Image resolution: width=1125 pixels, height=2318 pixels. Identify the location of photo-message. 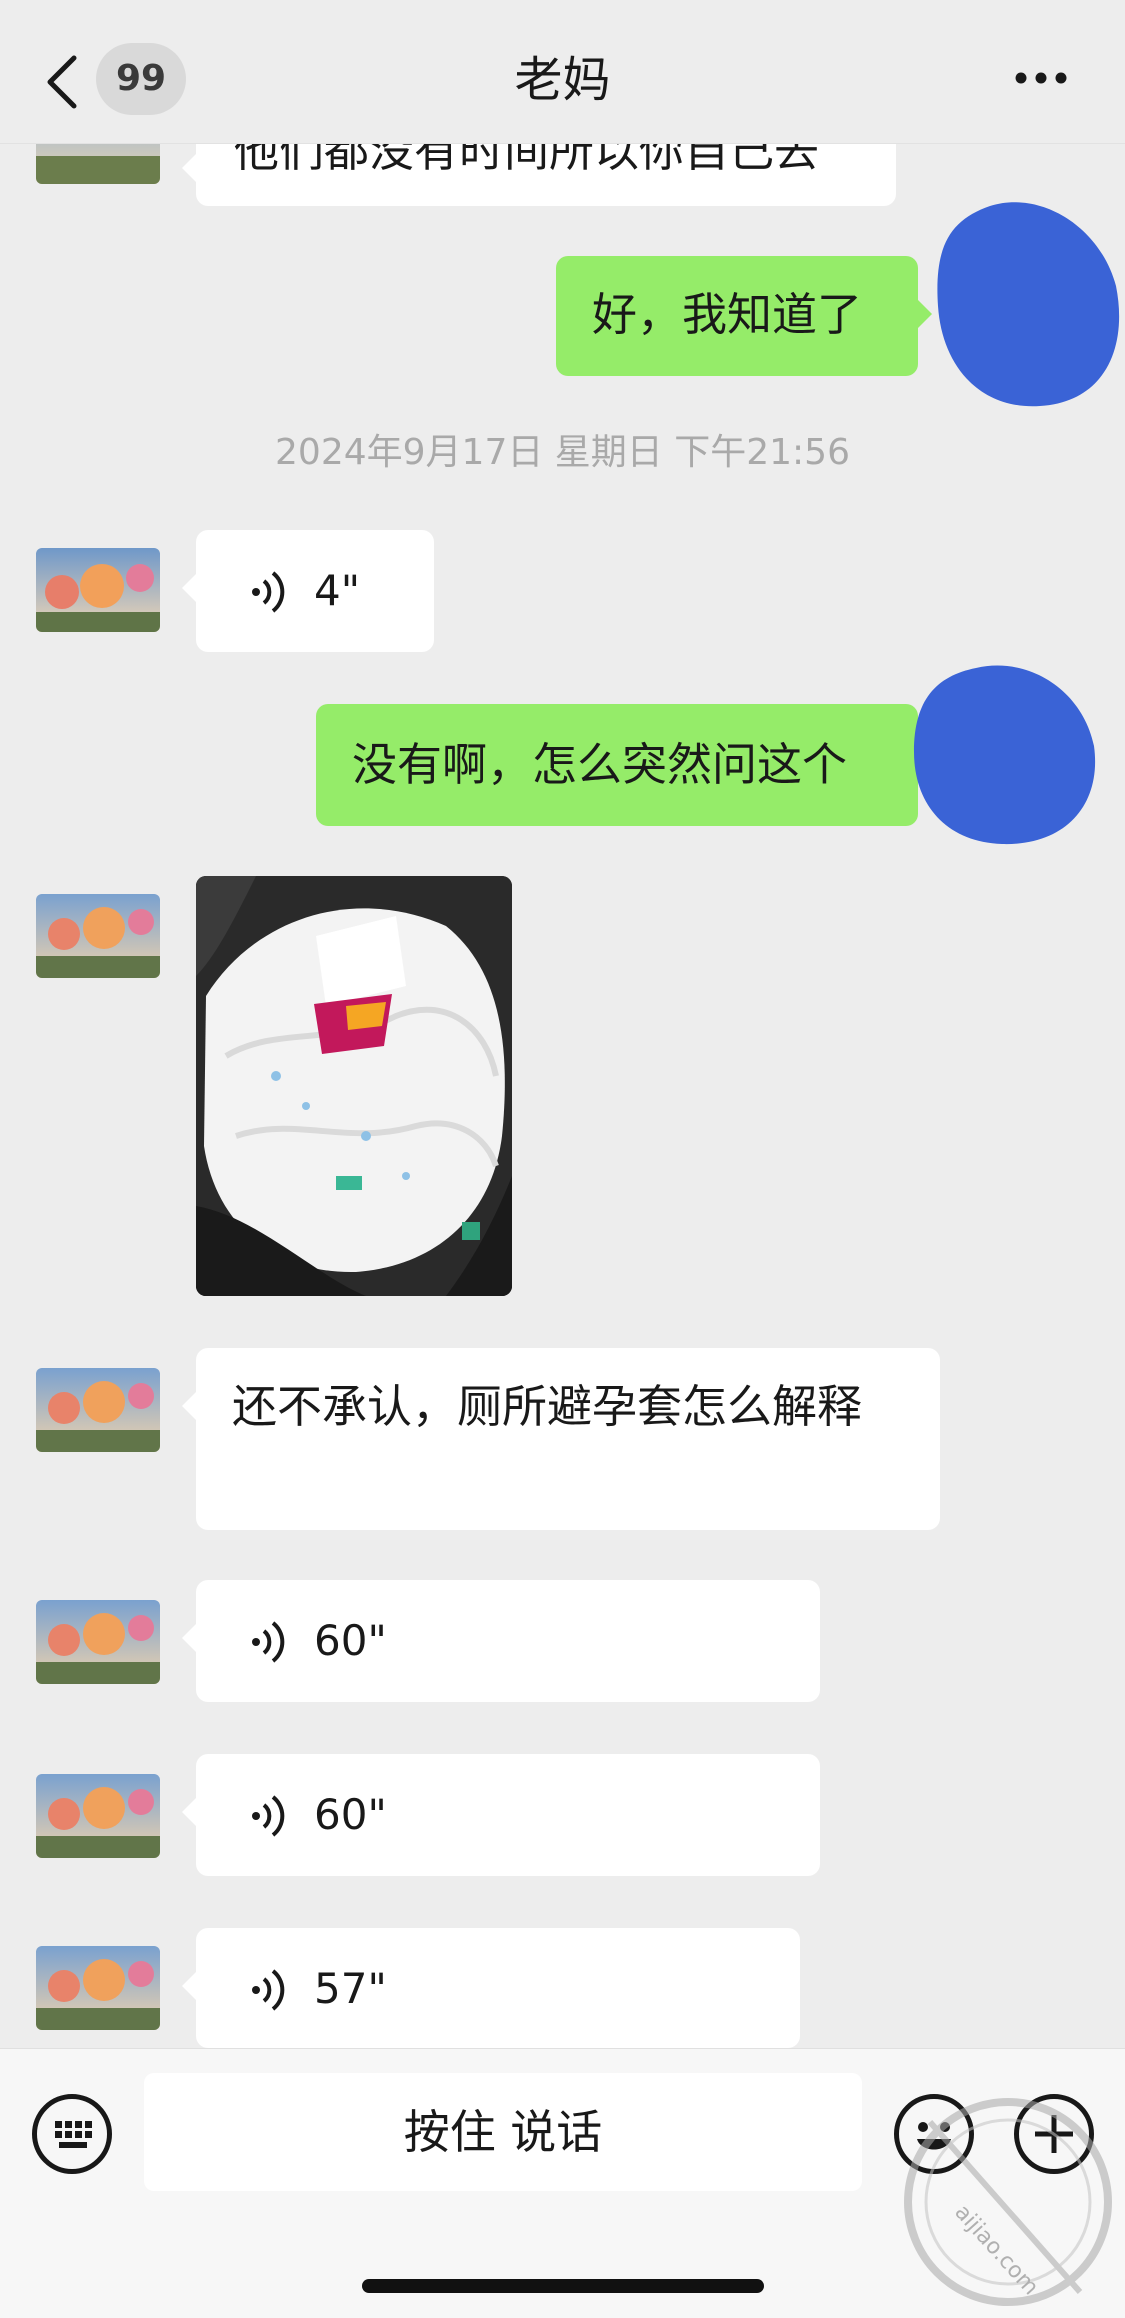
(354, 1086).